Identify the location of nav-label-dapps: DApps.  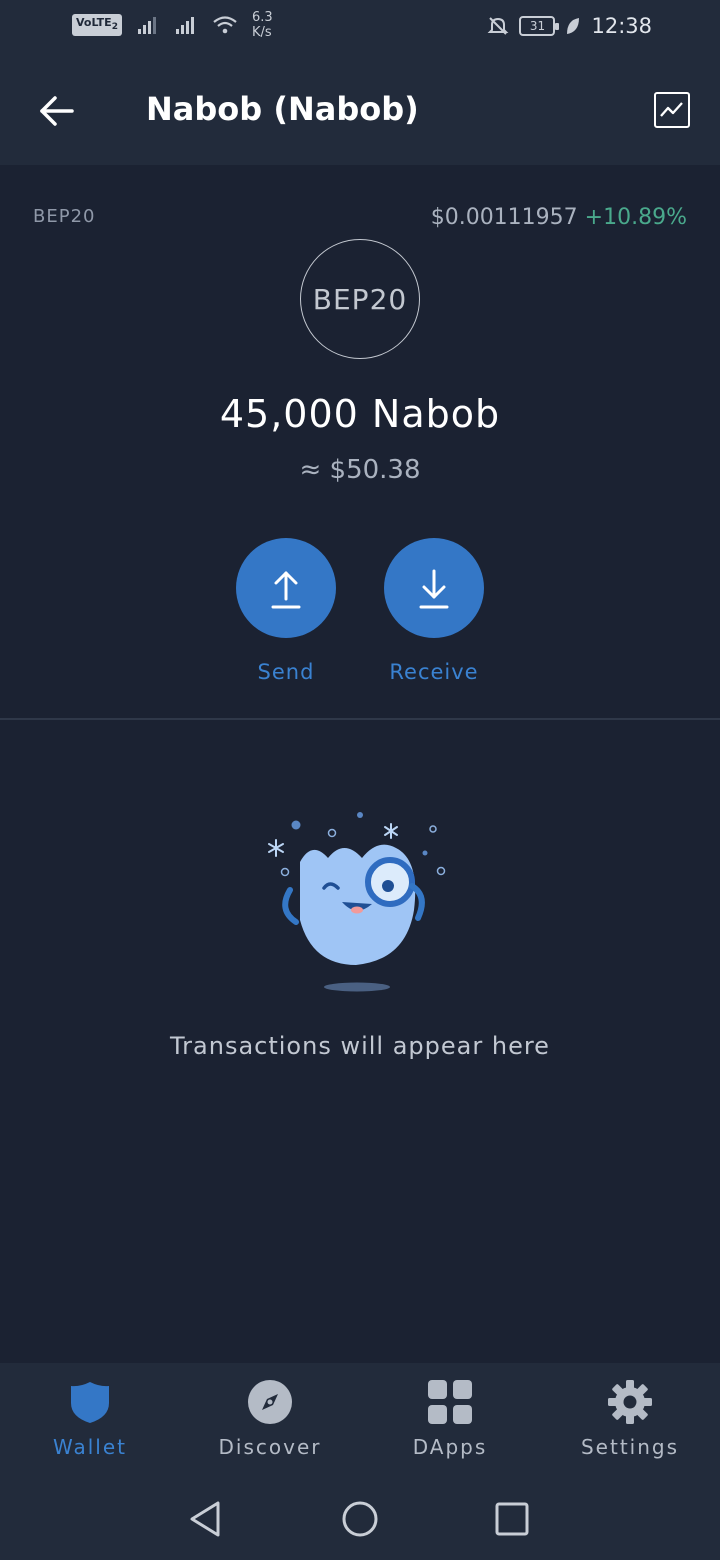
(450, 1447).